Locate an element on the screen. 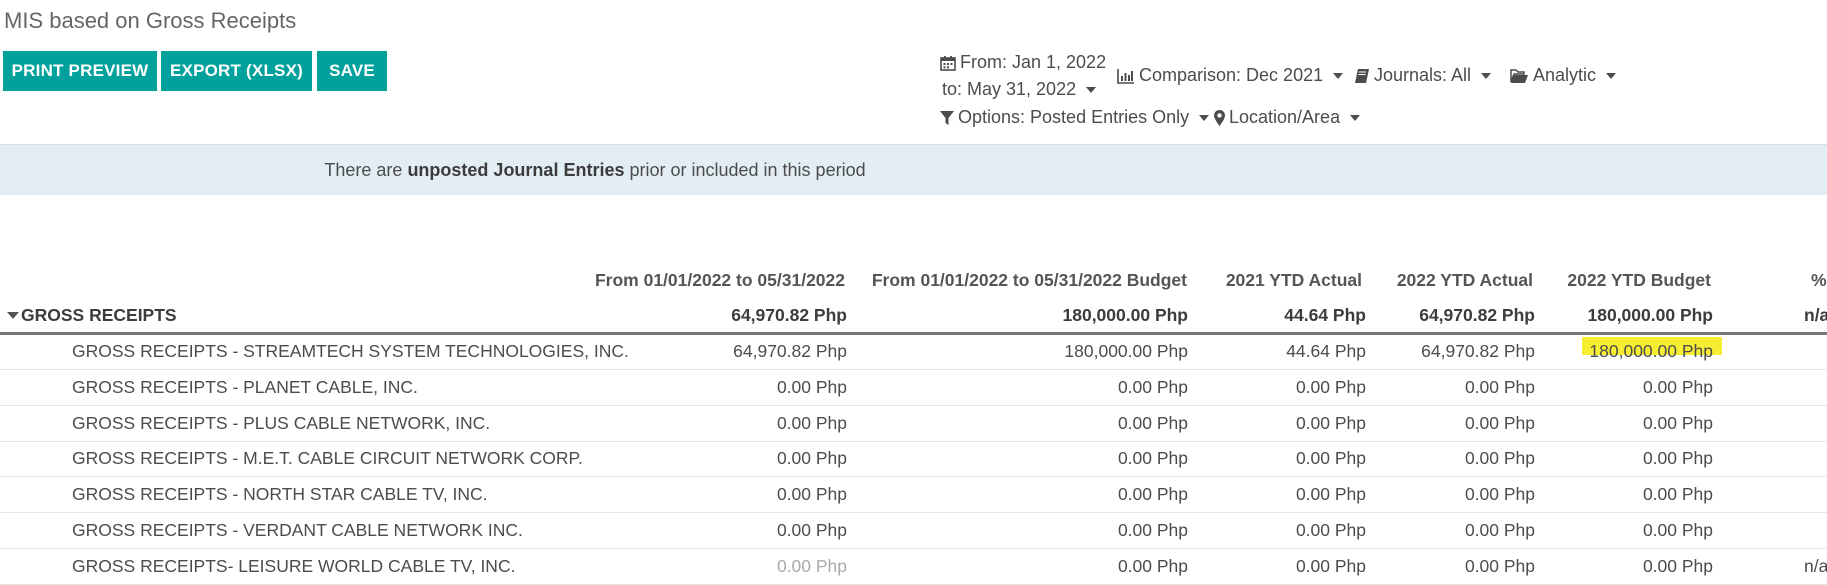  location-filter: Location/Area is located at coordinates (1287, 117).